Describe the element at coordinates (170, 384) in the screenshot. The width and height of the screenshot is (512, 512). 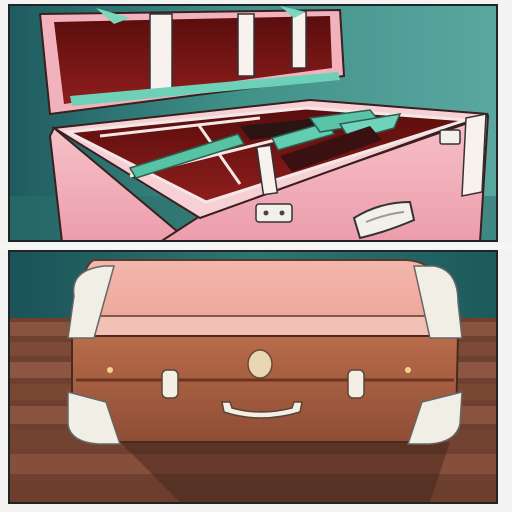
I see `left-latch` at that location.